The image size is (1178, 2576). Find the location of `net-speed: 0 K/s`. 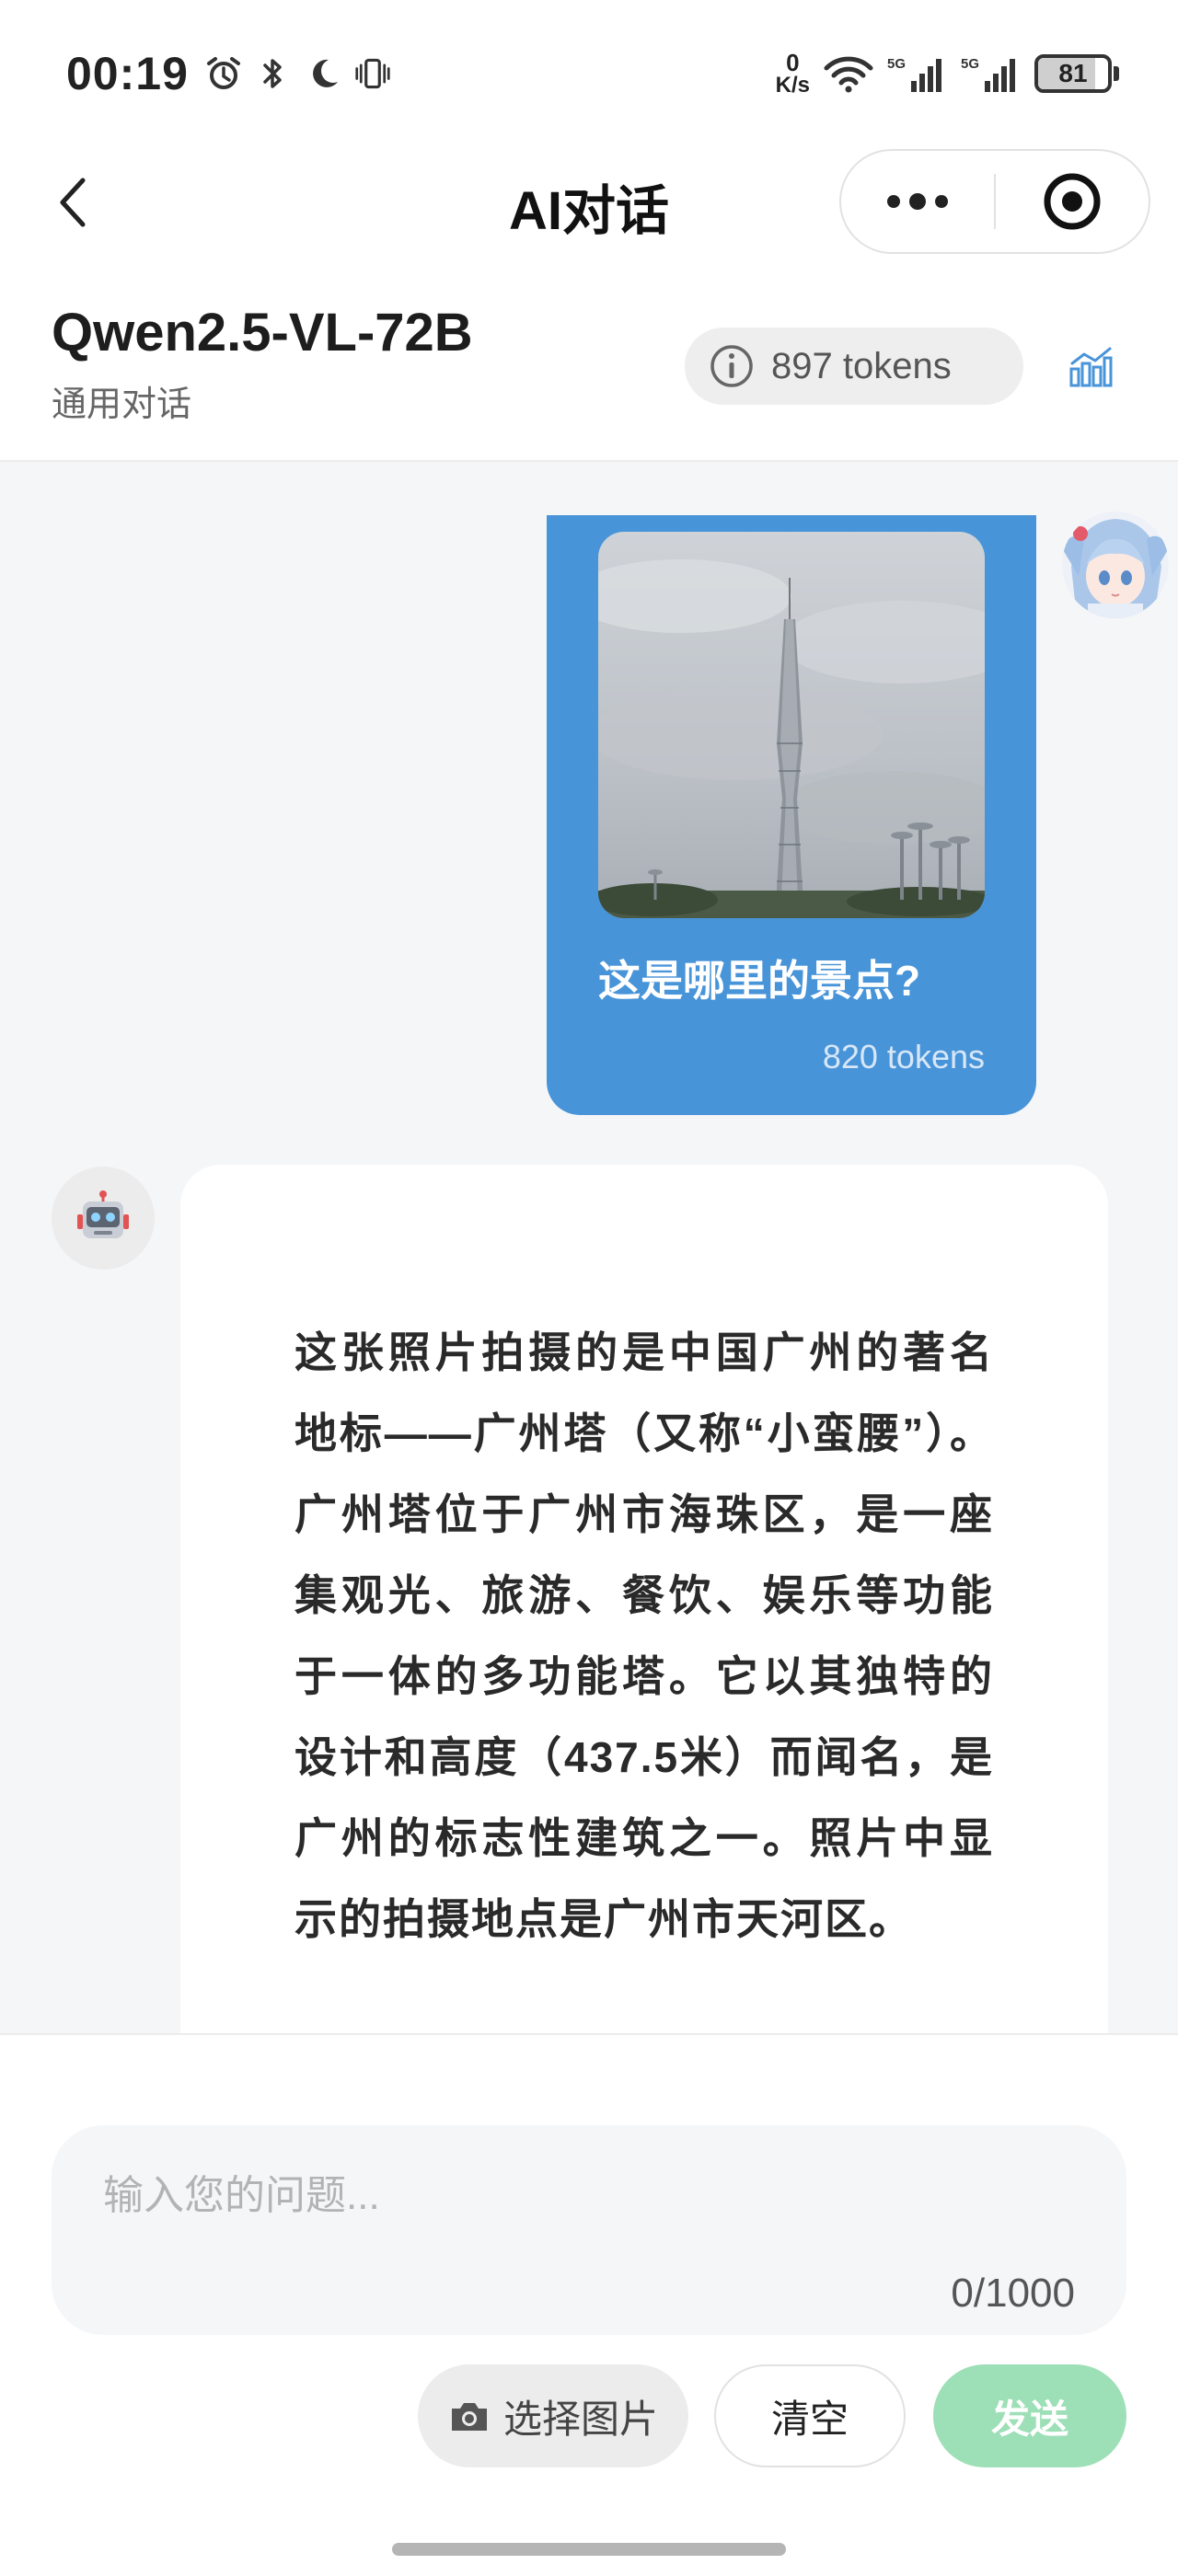

net-speed: 0 K/s is located at coordinates (792, 73).